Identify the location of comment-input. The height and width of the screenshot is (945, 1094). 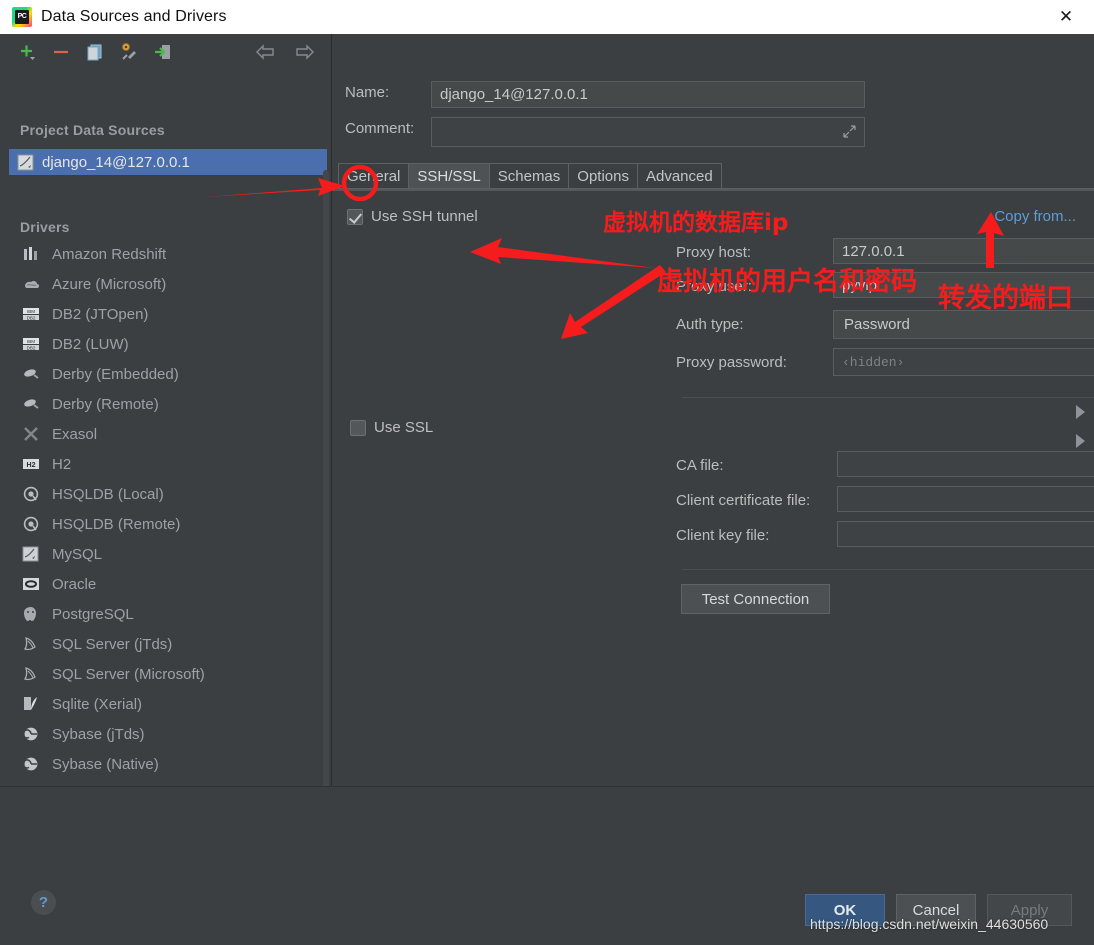
(648, 132).